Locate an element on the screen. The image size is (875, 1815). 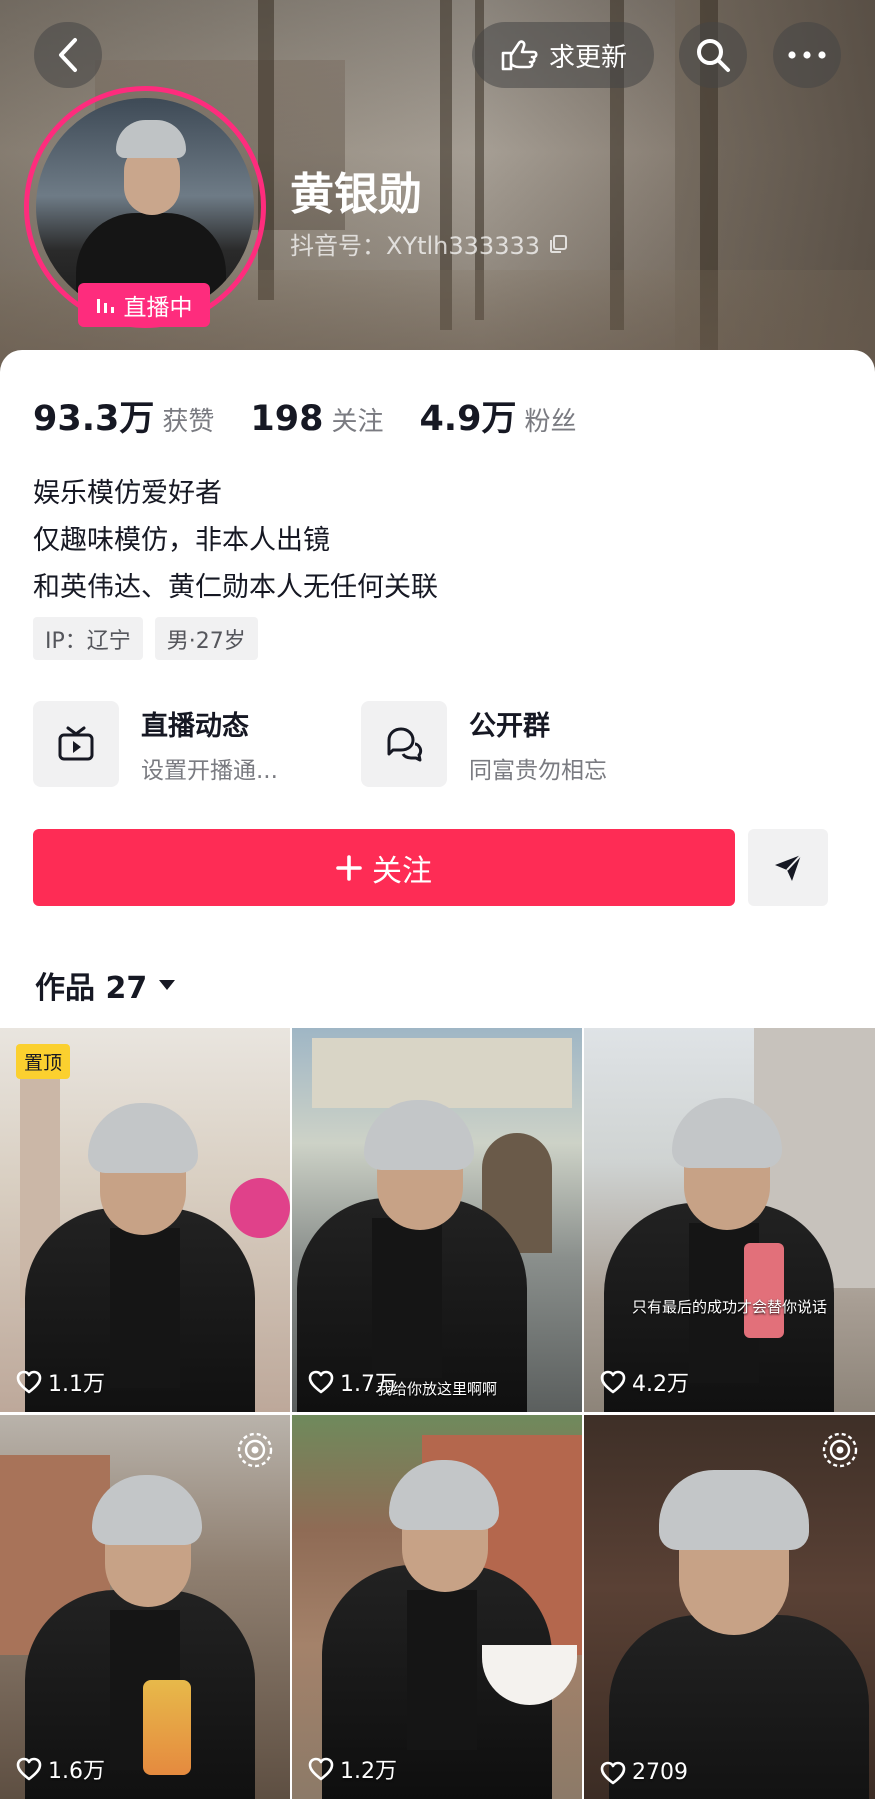
stat-likes: 93.3万 获赞 is located at coordinates (123, 415).